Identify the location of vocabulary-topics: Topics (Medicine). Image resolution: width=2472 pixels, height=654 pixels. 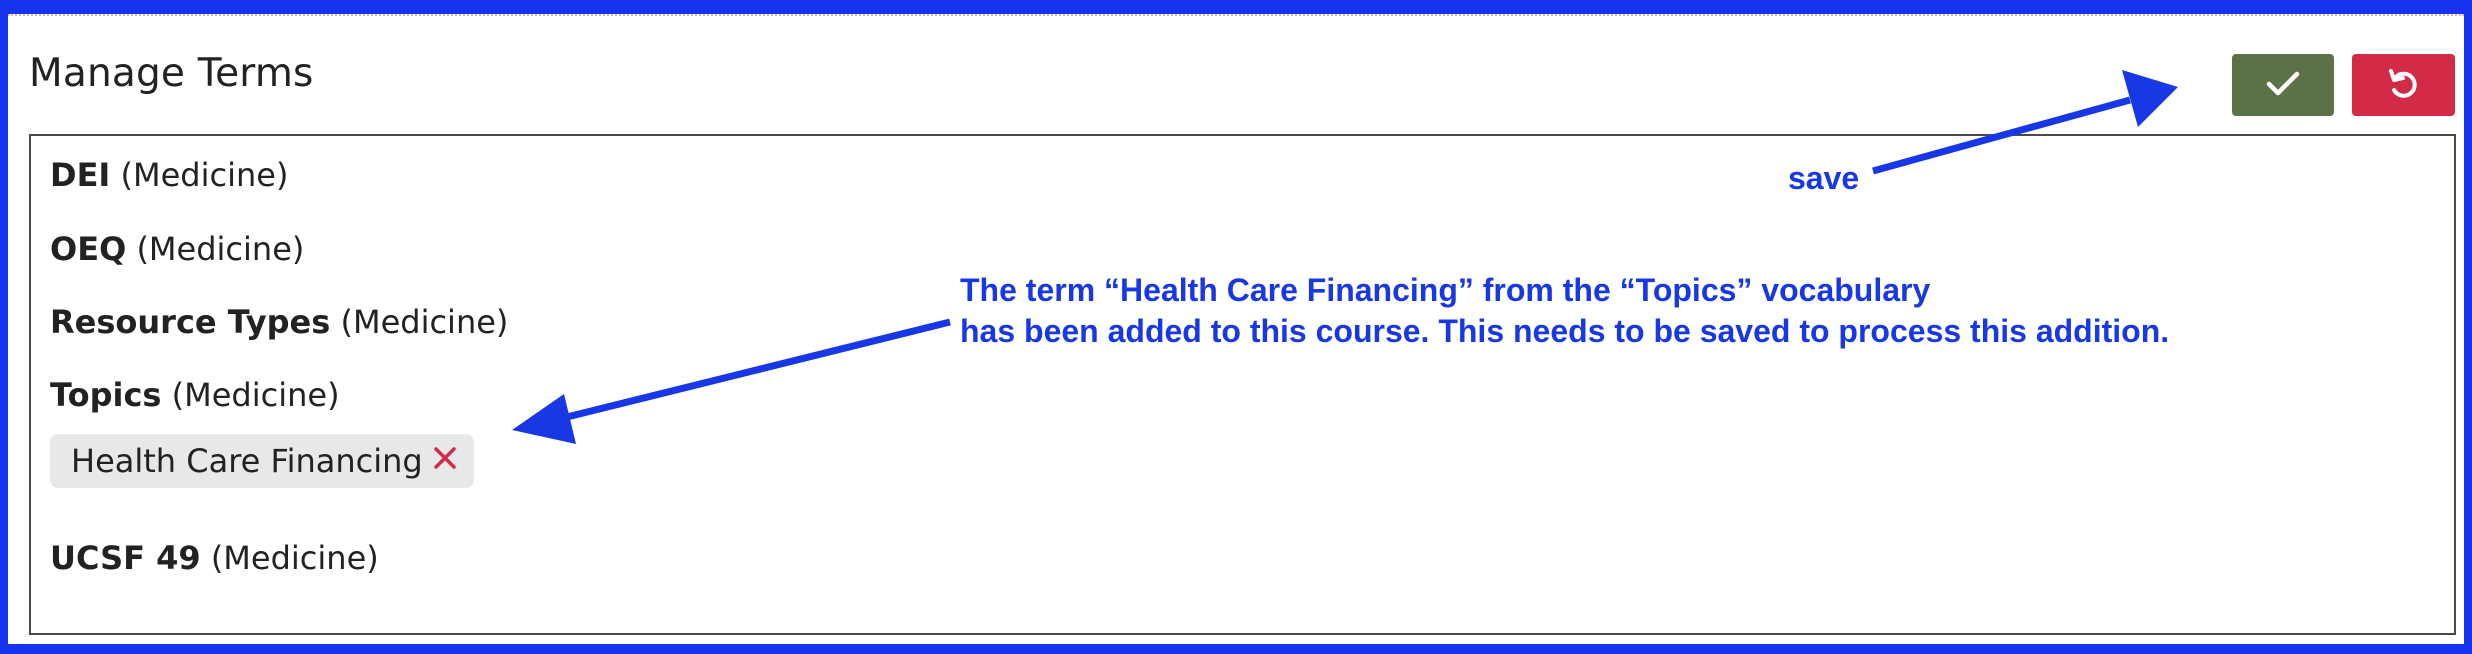
(195, 395).